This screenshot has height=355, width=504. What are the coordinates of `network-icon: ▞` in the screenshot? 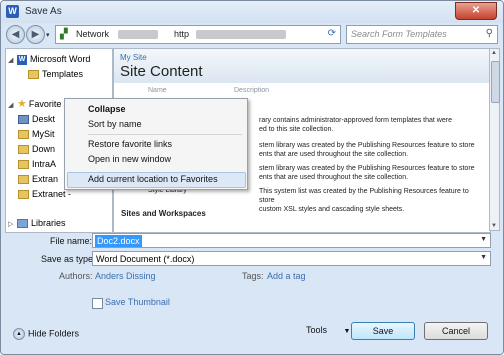 It's located at (64, 34).